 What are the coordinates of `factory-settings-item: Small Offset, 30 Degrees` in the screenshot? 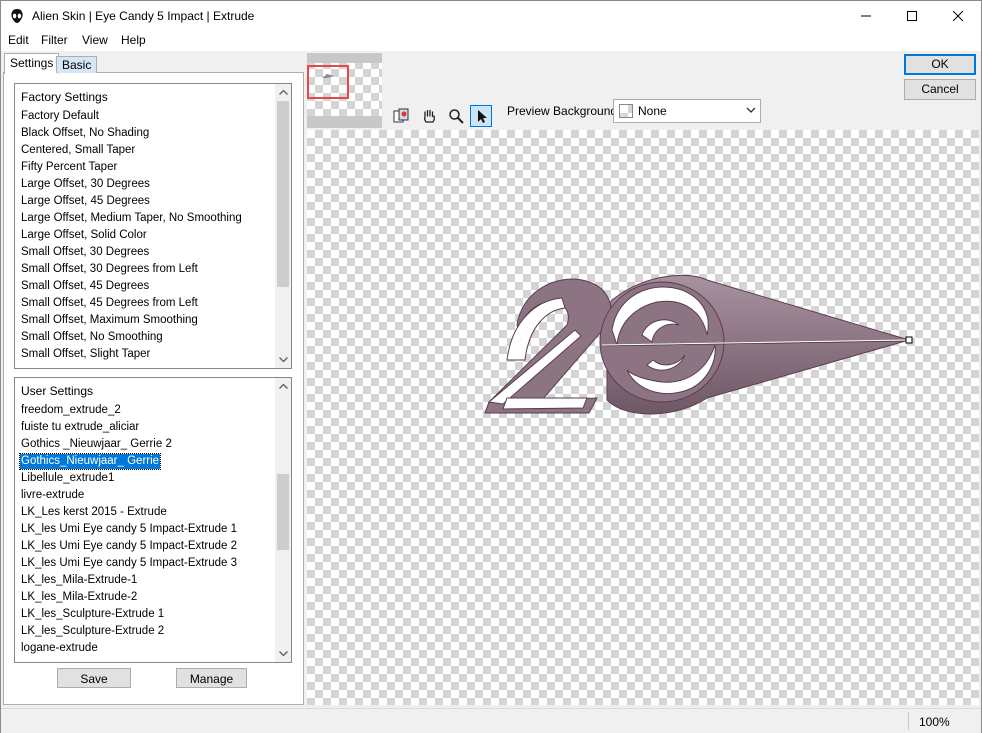 It's located at (85, 252).